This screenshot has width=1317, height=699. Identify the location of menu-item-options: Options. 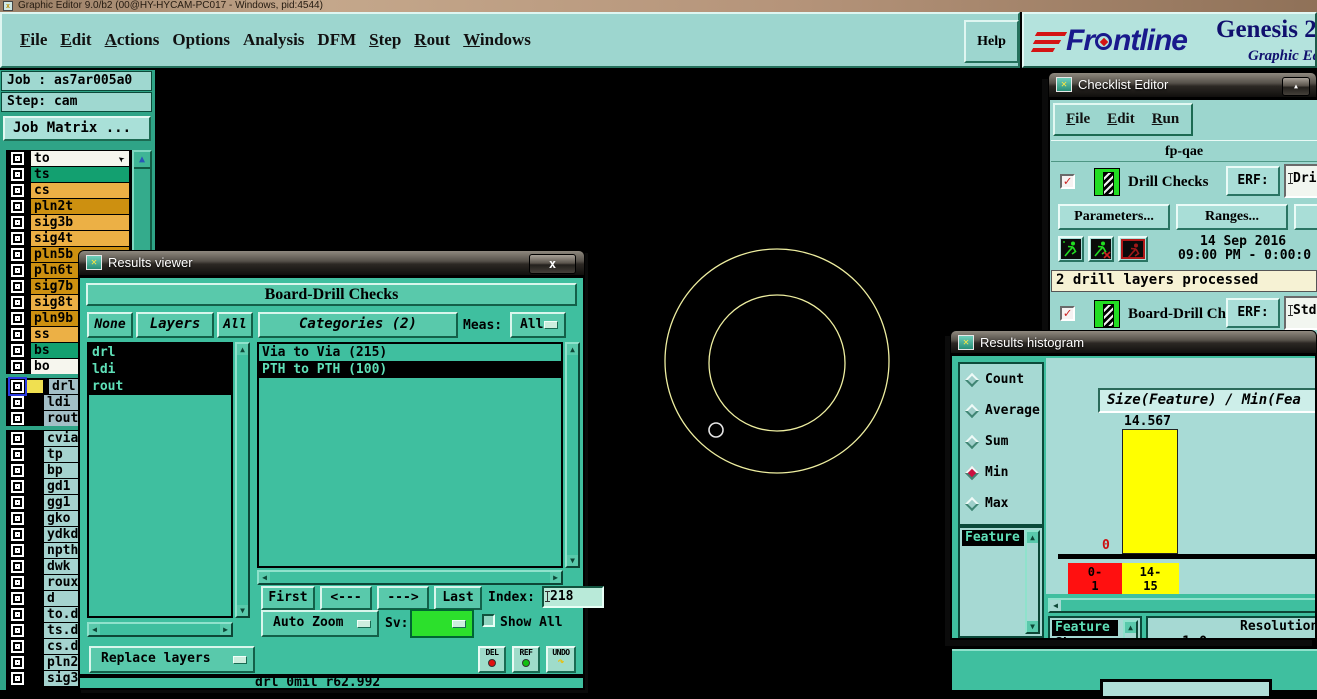
(201, 40).